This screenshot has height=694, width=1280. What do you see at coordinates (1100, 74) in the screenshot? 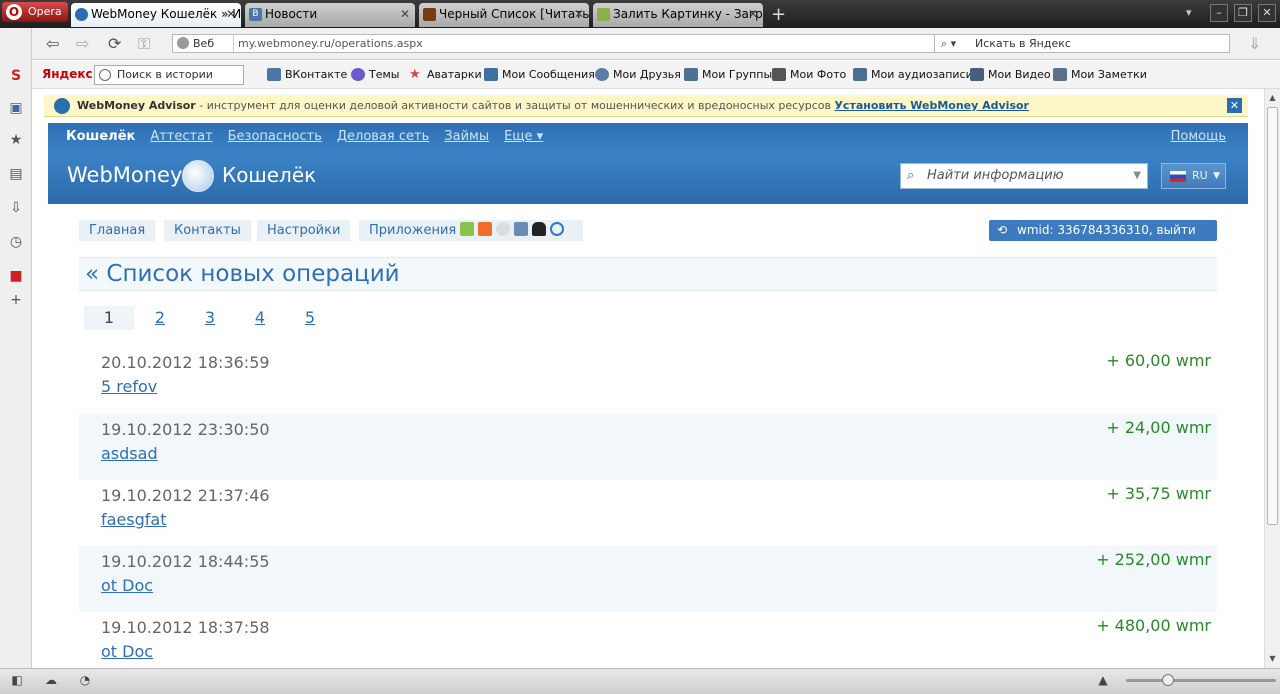
I see `bookmark-notes: Мои Заметки` at bounding box center [1100, 74].